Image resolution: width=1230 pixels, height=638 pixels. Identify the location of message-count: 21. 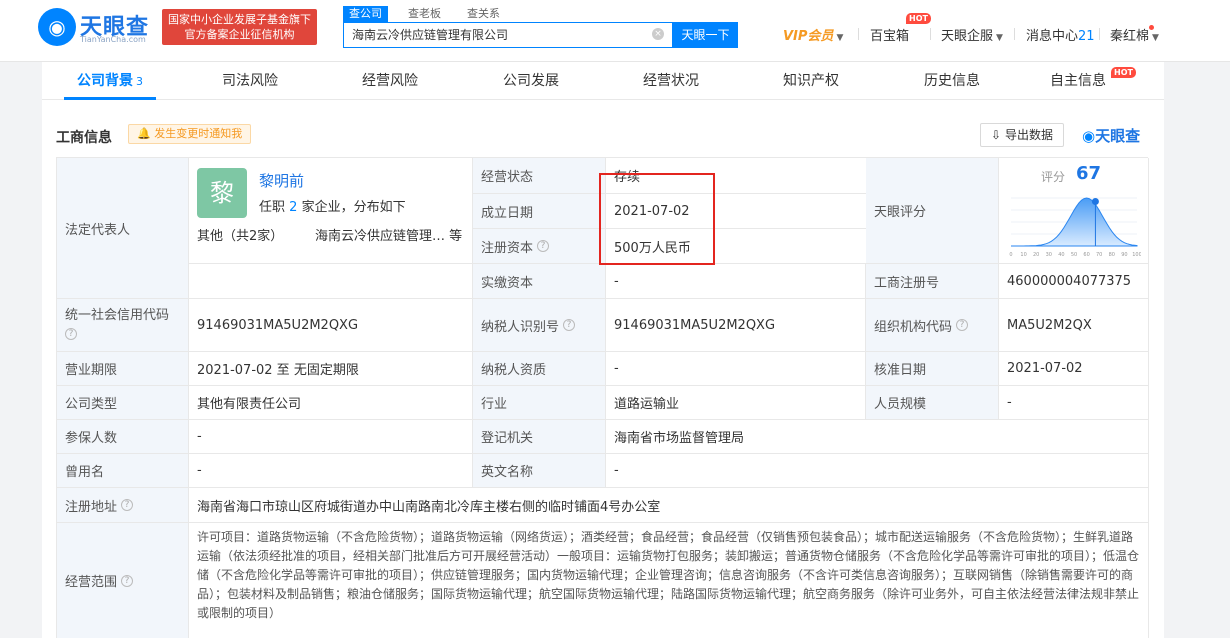
(1086, 36).